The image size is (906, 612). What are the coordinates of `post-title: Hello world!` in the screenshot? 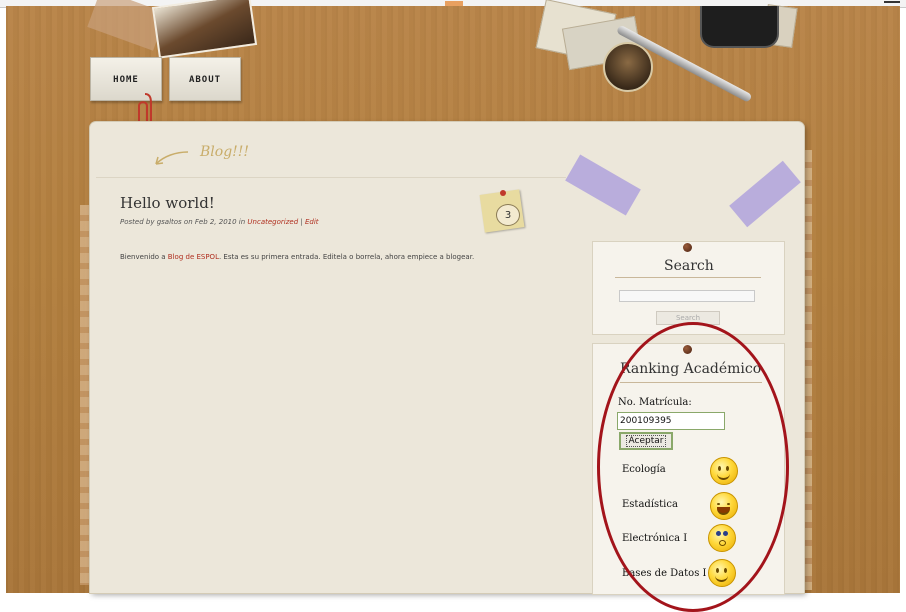 It's located at (167, 203).